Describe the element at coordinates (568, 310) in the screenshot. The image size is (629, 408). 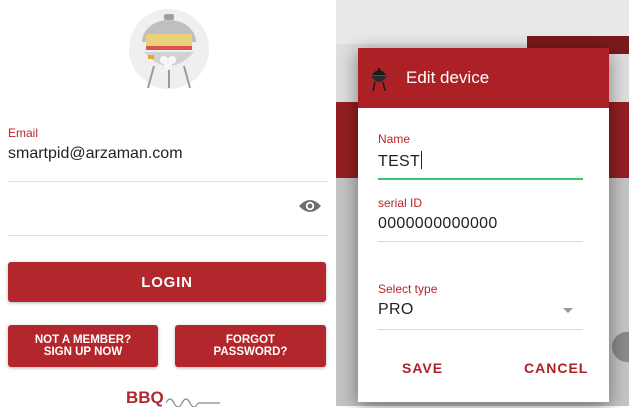
I see `chevron-down-icon` at that location.